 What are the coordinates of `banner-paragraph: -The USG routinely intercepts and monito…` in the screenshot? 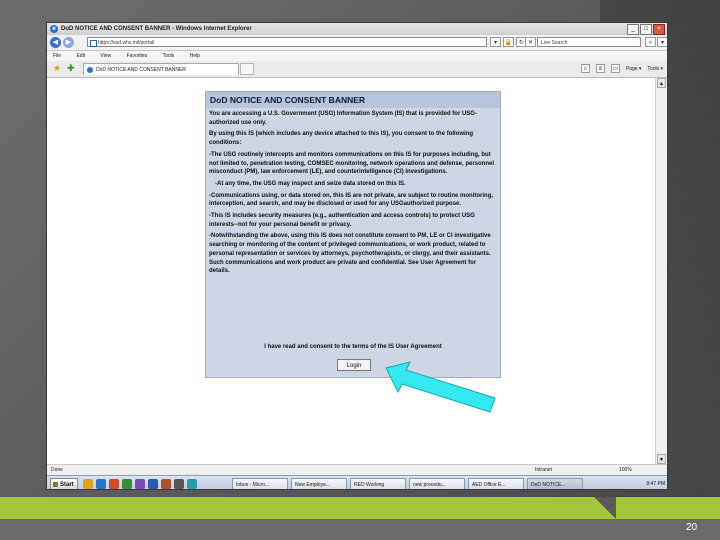 It's located at (352, 163).